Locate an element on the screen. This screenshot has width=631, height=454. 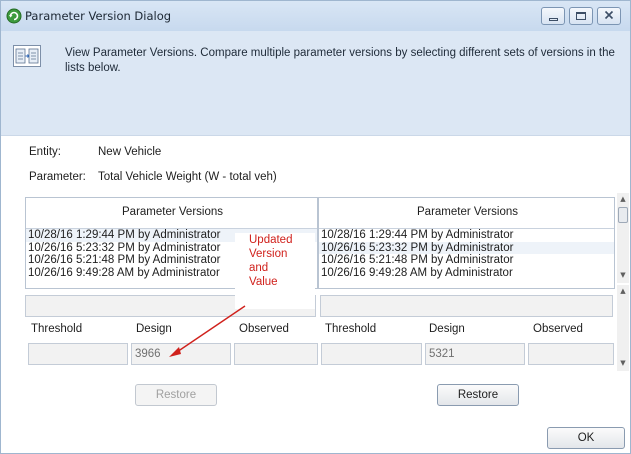
left-design-header: Design is located at coordinates (154, 329).